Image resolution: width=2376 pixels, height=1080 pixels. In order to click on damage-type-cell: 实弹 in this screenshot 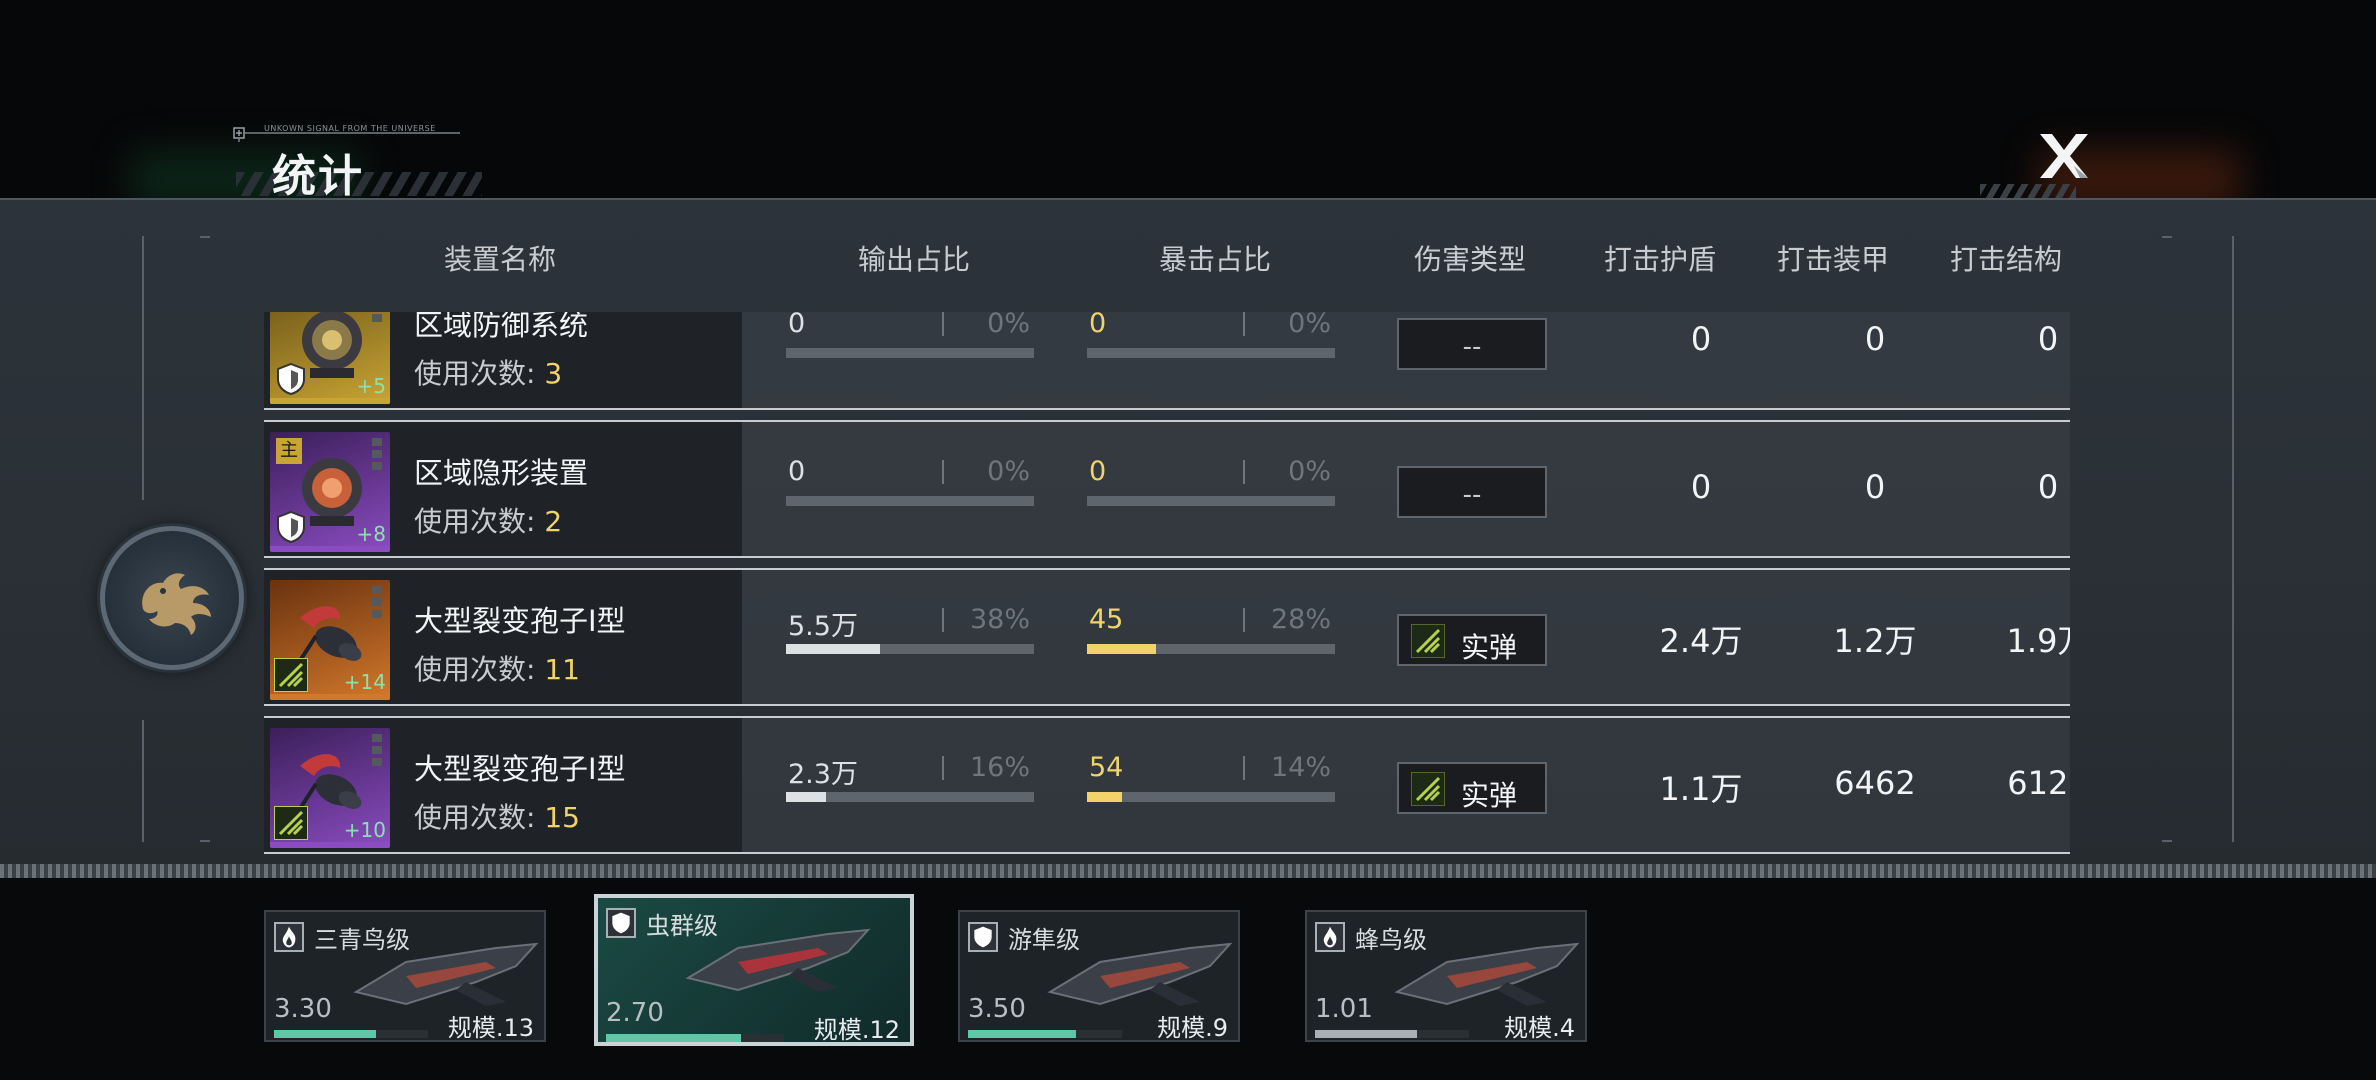, I will do `click(1472, 640)`.